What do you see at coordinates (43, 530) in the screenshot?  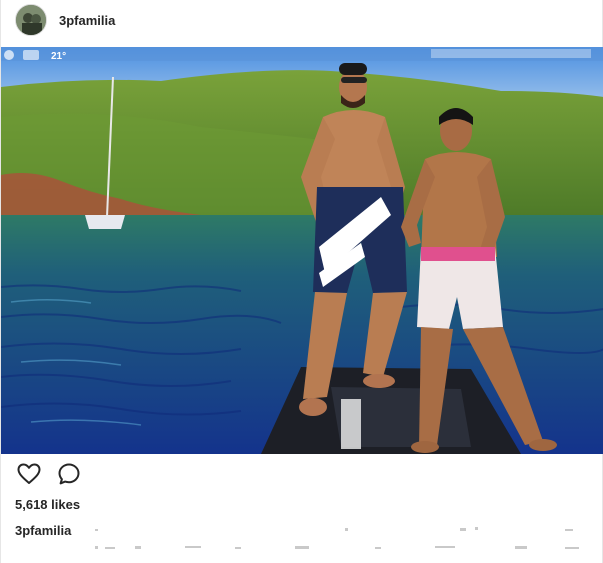 I see `caption-username: 3pfamilia` at bounding box center [43, 530].